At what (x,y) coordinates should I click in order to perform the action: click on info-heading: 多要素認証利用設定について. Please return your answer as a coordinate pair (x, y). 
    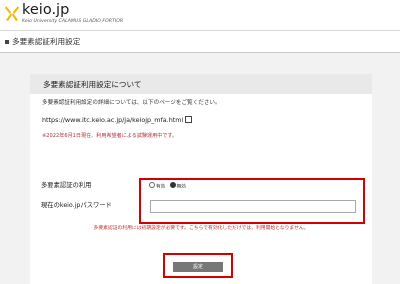
    Looking at the image, I should click on (92, 84).